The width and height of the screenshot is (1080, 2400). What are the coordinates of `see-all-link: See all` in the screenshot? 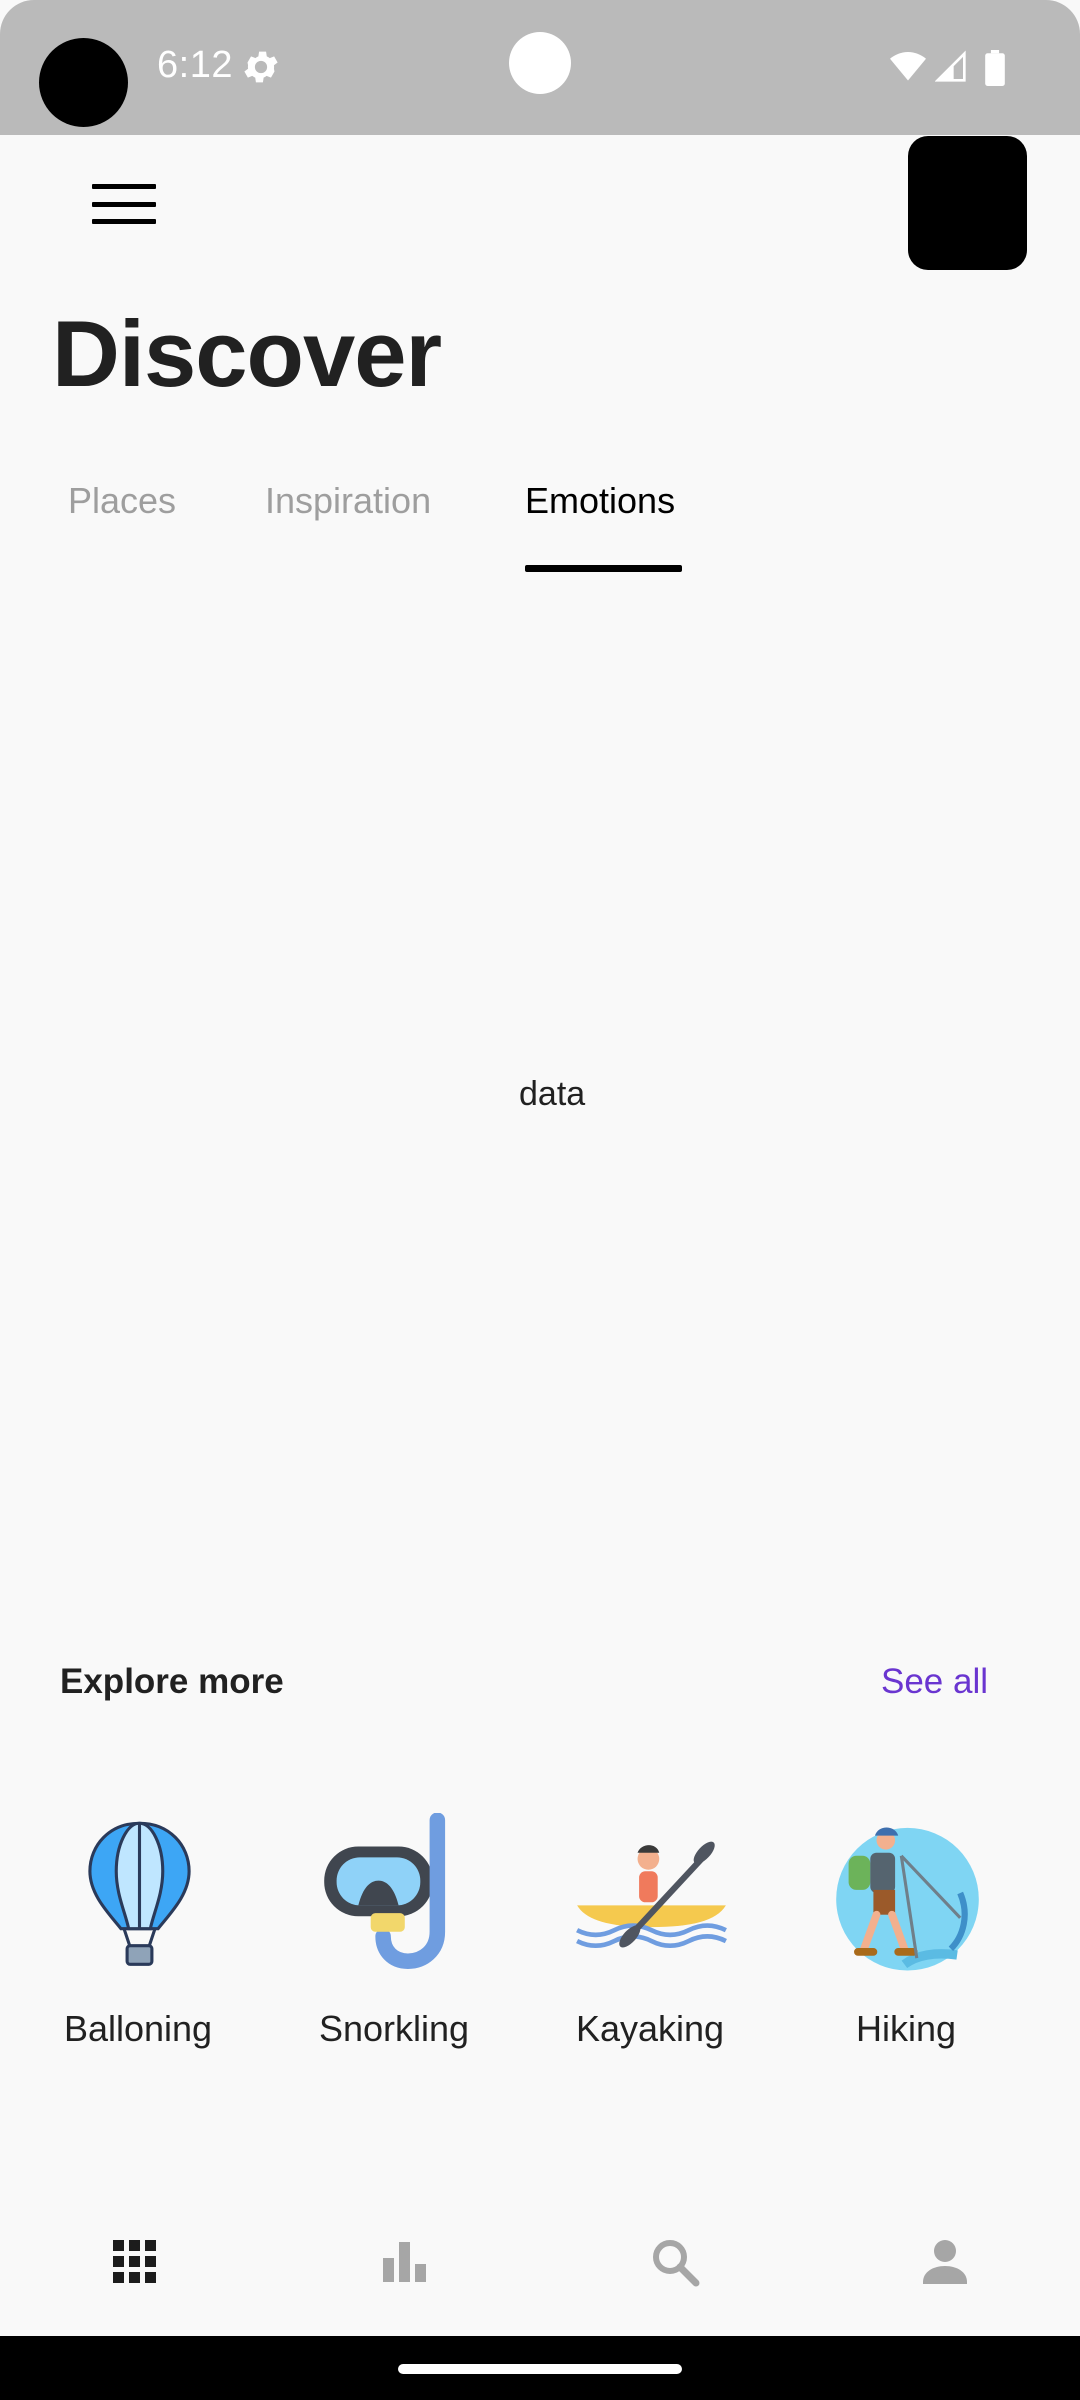 It's located at (934, 1682).